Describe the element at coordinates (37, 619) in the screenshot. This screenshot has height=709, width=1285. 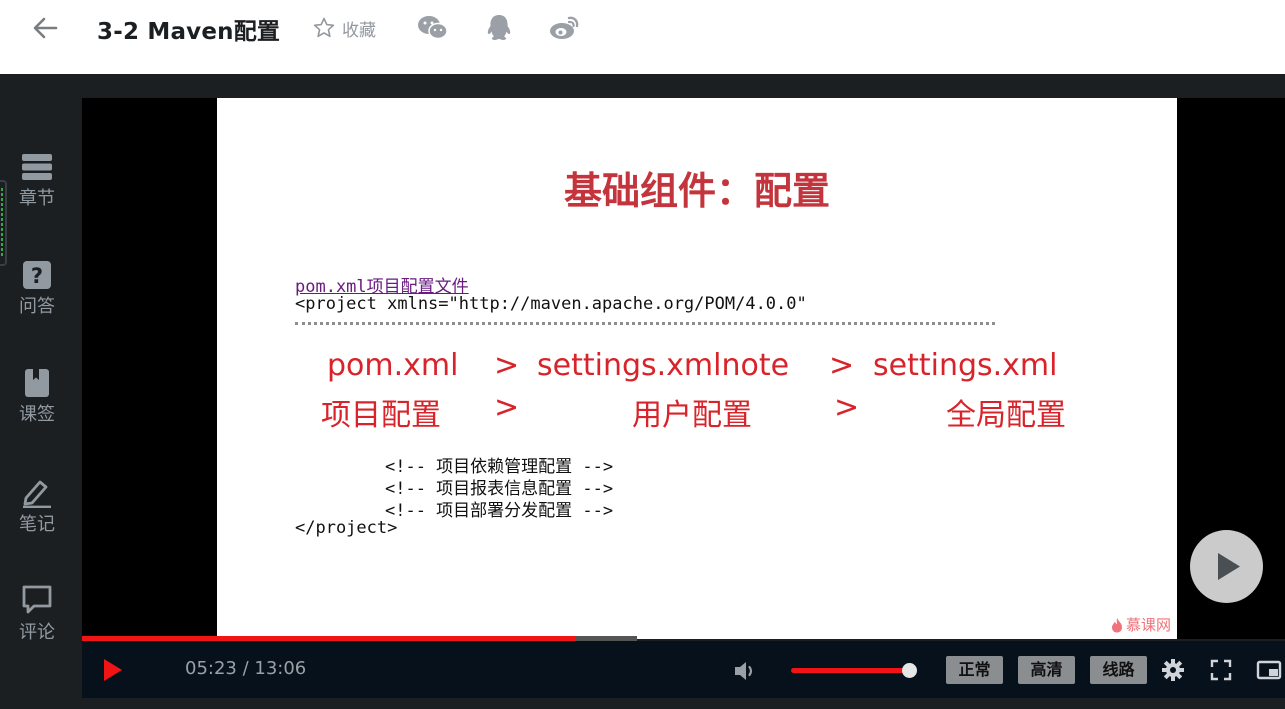
I see `sidebar-item-comments: 评论` at that location.